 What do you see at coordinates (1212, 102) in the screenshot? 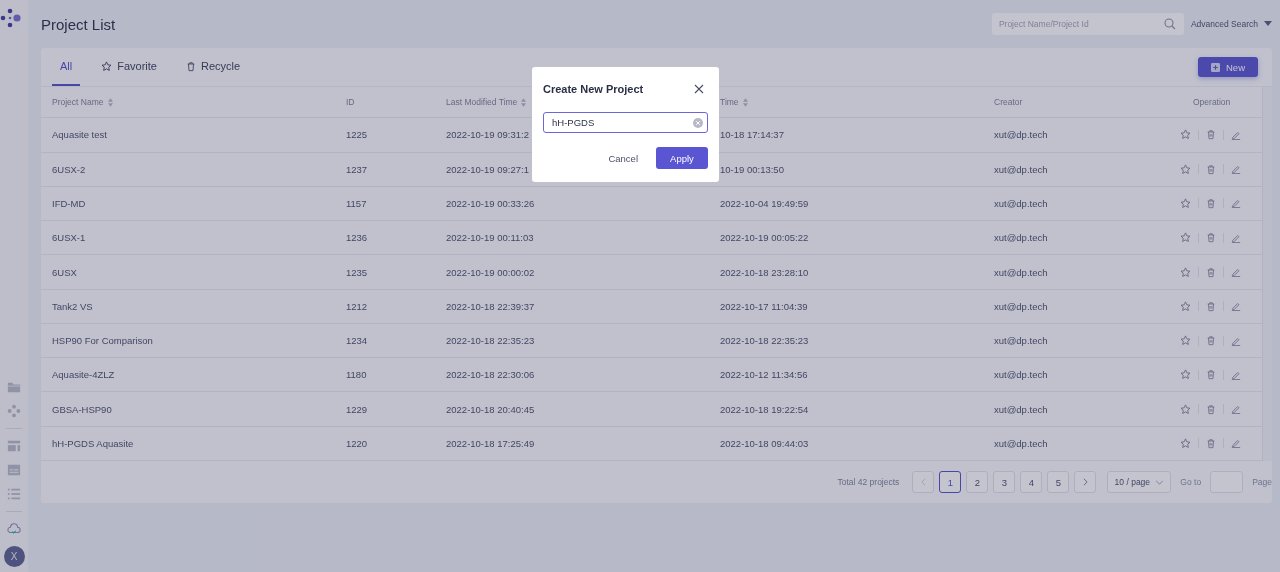
I see `column-header: Operation` at bounding box center [1212, 102].